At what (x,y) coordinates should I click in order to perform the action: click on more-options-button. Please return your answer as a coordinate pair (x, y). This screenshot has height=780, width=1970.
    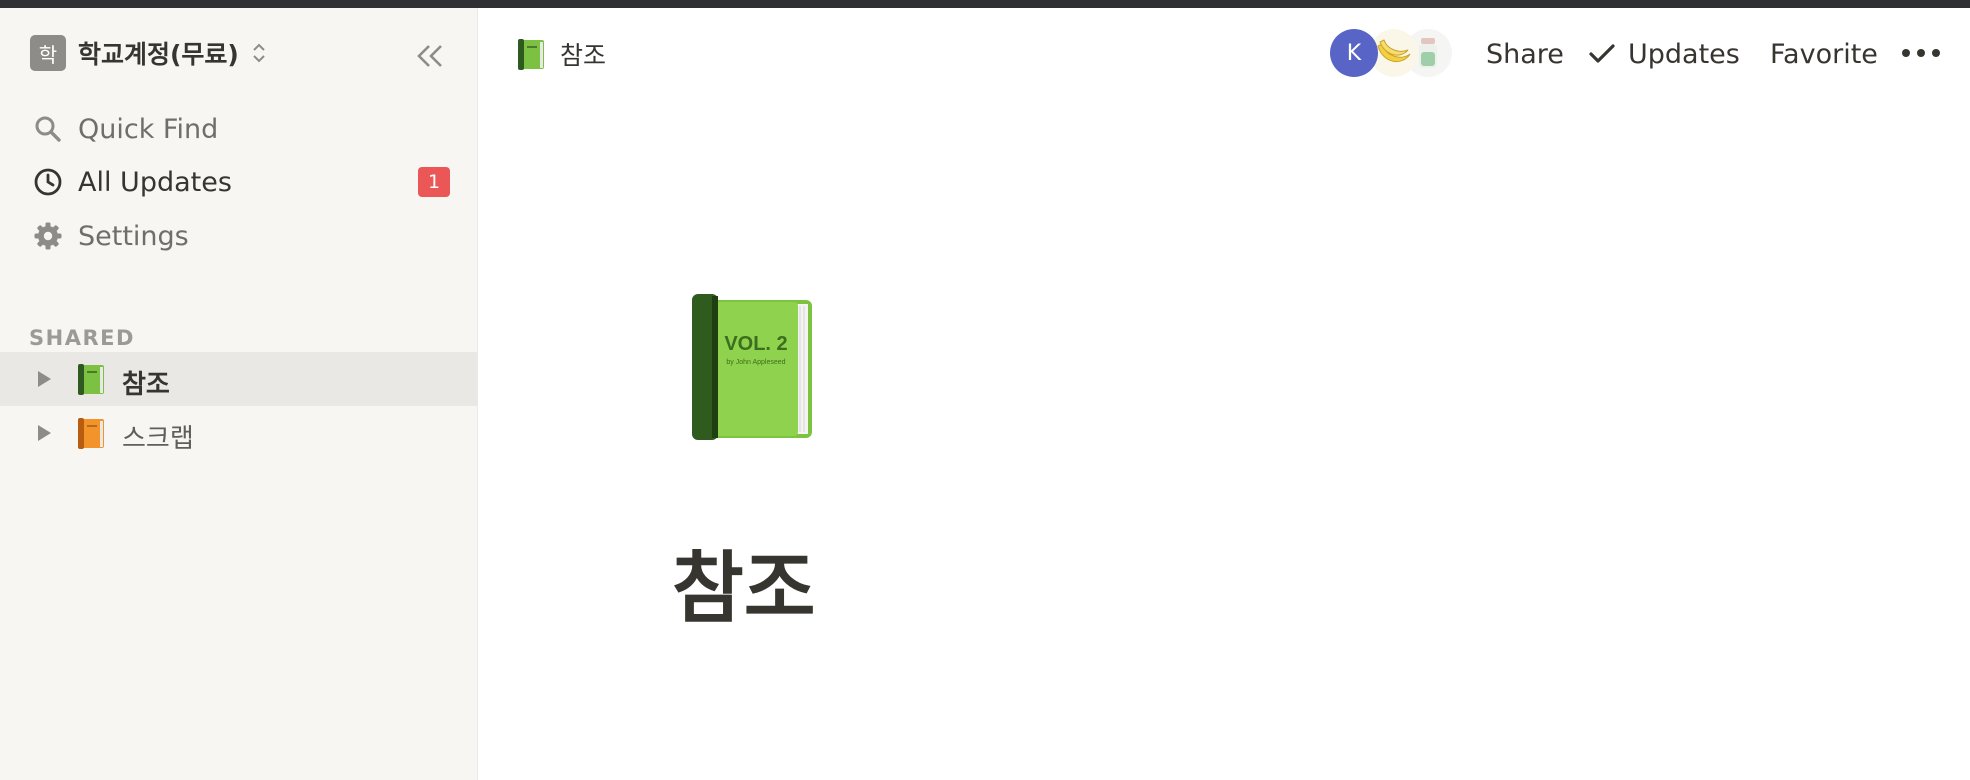
    Looking at the image, I should click on (1921, 53).